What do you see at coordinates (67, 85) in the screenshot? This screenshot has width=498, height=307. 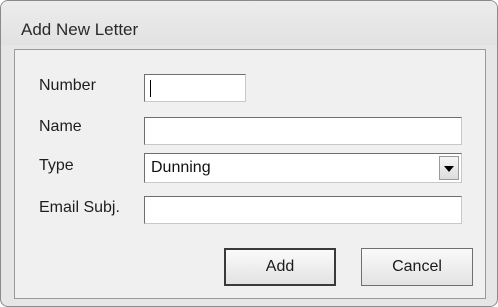 I see `number-label: Number` at bounding box center [67, 85].